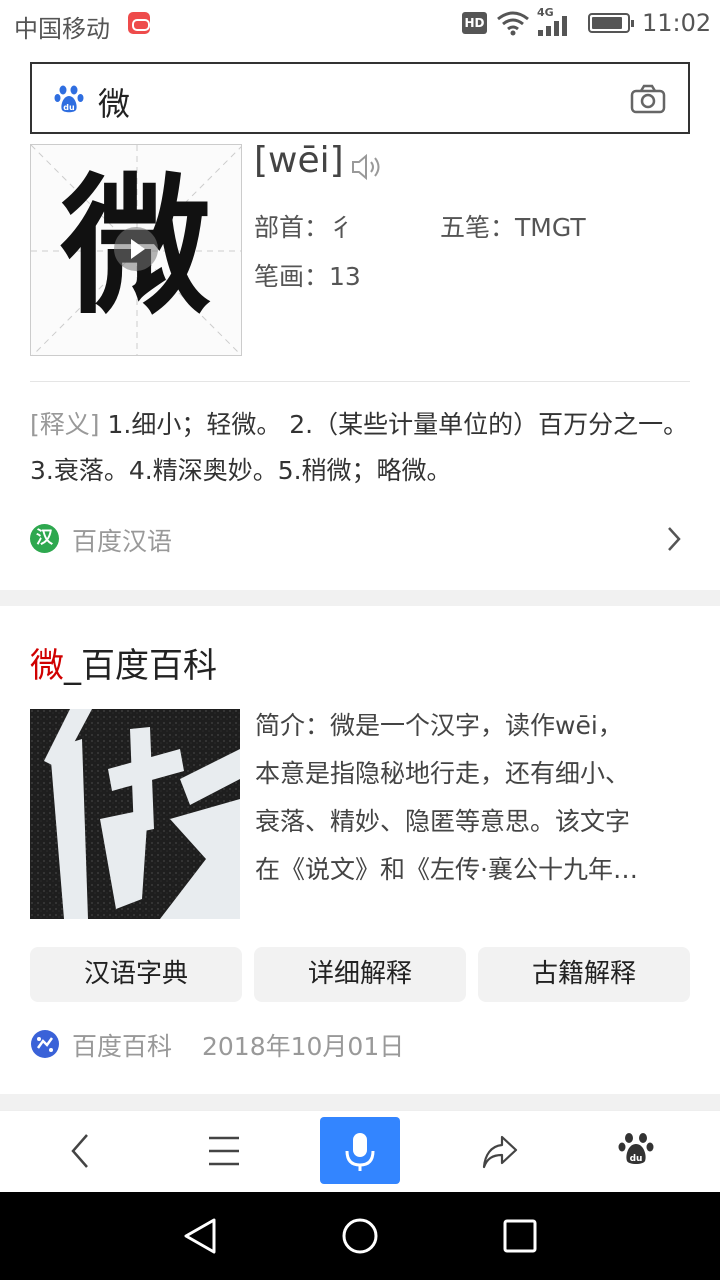 The width and height of the screenshot is (720, 1280). I want to click on microphone-icon, so click(360, 1152).